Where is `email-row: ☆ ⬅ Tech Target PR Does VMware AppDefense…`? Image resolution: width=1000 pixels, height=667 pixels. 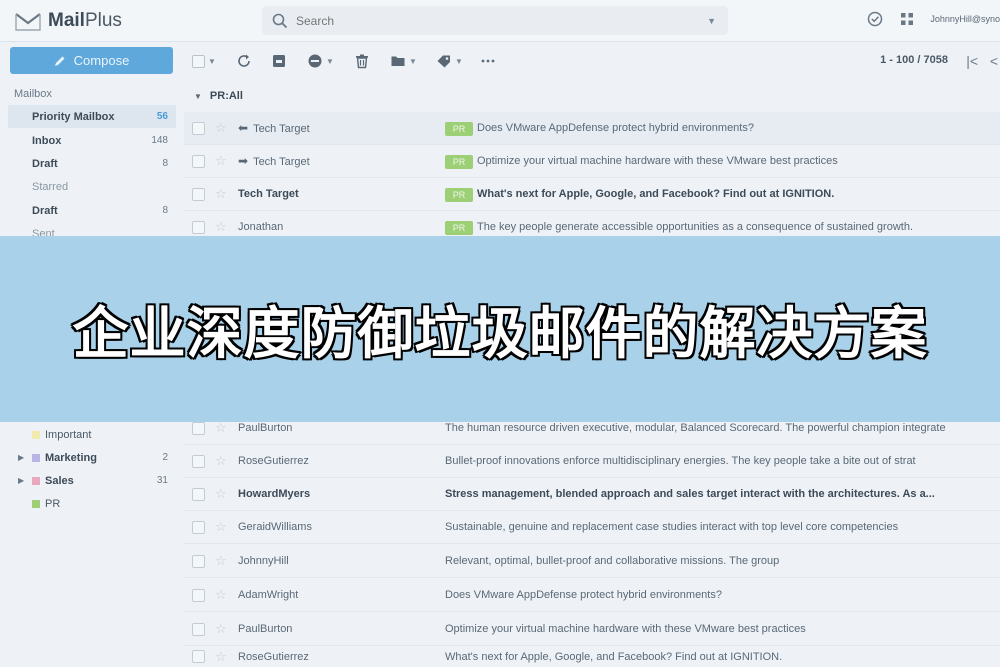 email-row: ☆ ⬅ Tech Target PR Does VMware AppDefense… is located at coordinates (592, 128).